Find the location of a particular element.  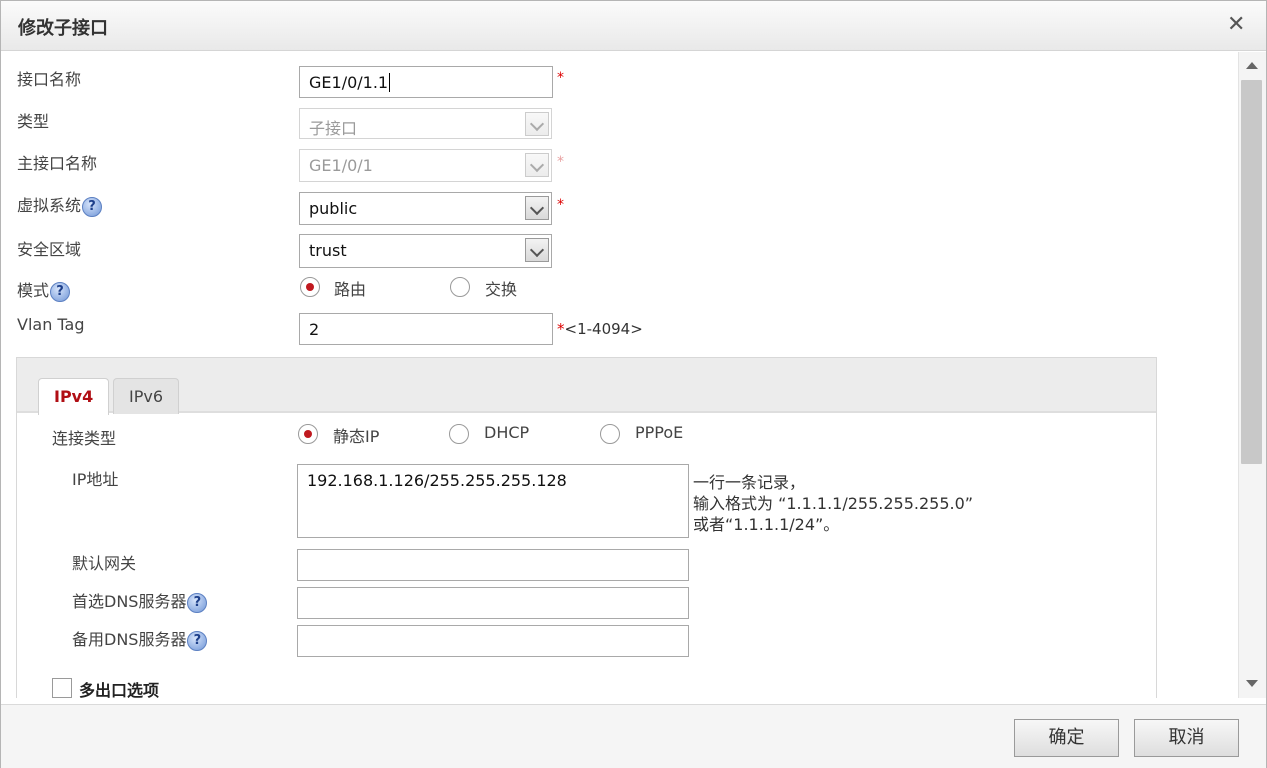

type-select: 子接口 is located at coordinates (425, 123).